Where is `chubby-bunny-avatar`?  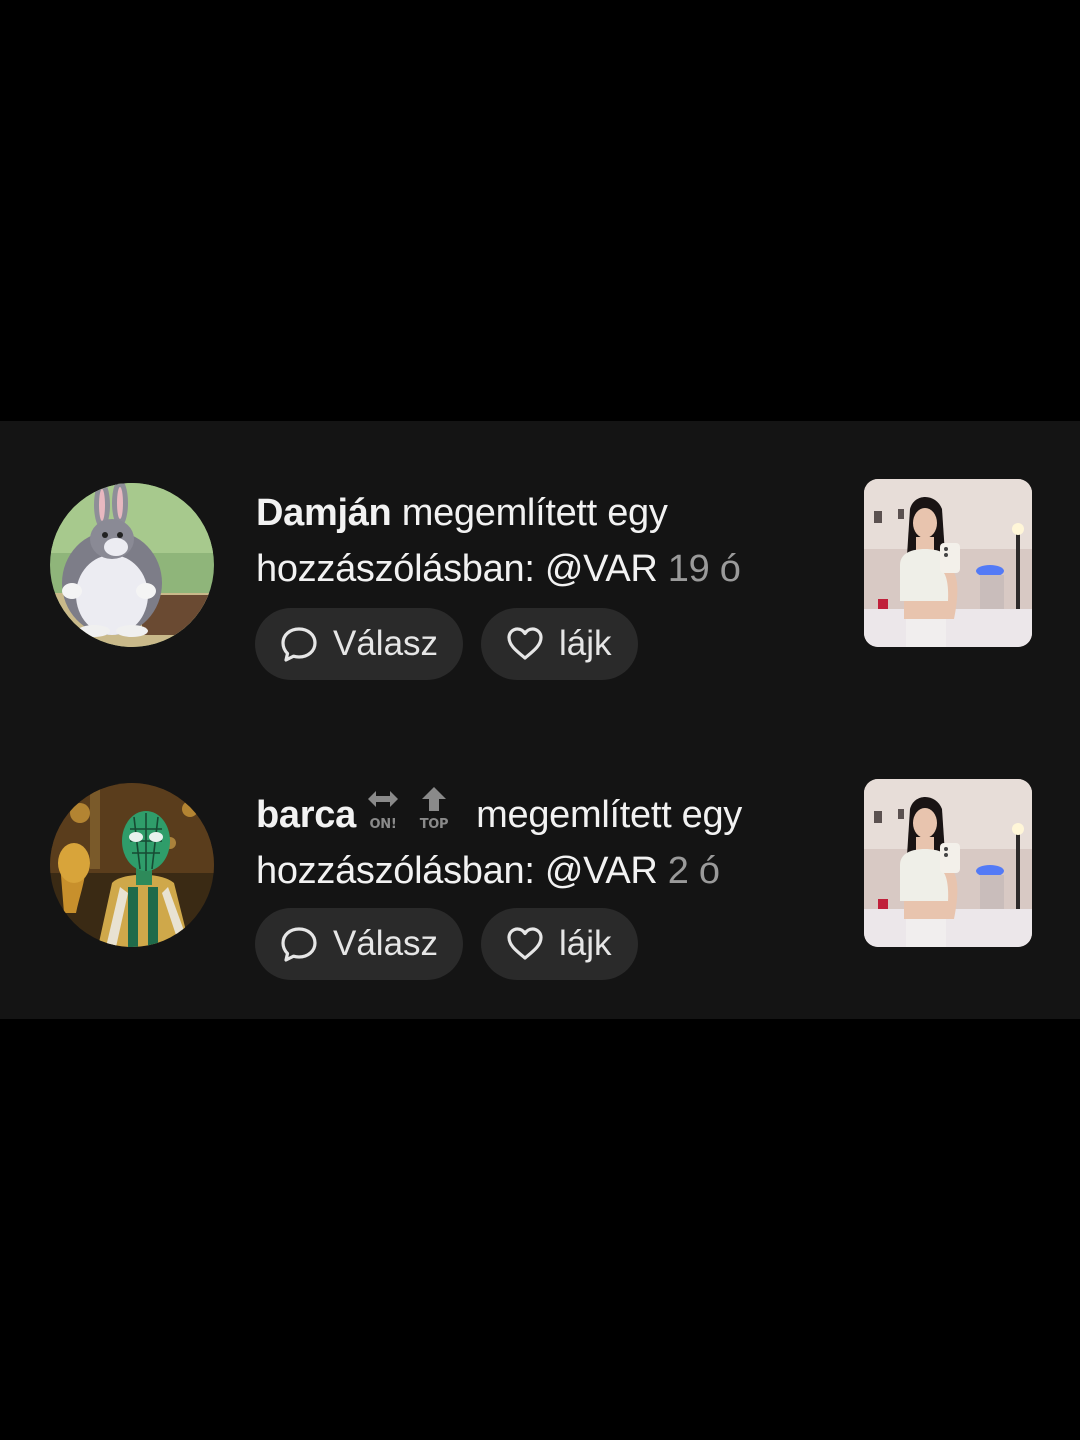 chubby-bunny-avatar is located at coordinates (132, 565).